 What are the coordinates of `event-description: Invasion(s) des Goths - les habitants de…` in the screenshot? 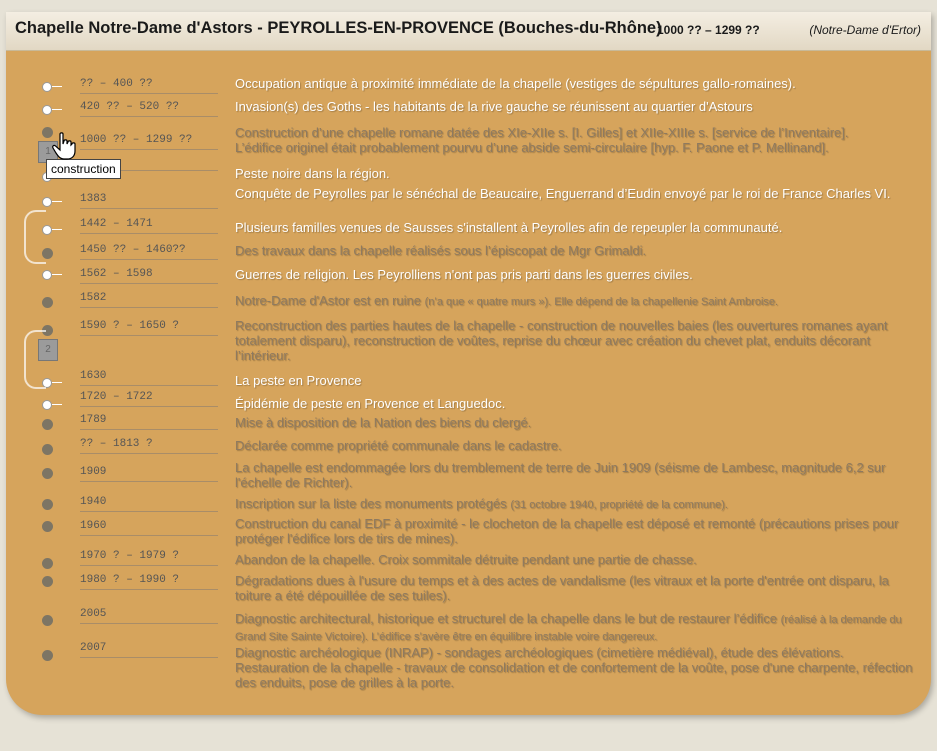 It's located at (575, 106).